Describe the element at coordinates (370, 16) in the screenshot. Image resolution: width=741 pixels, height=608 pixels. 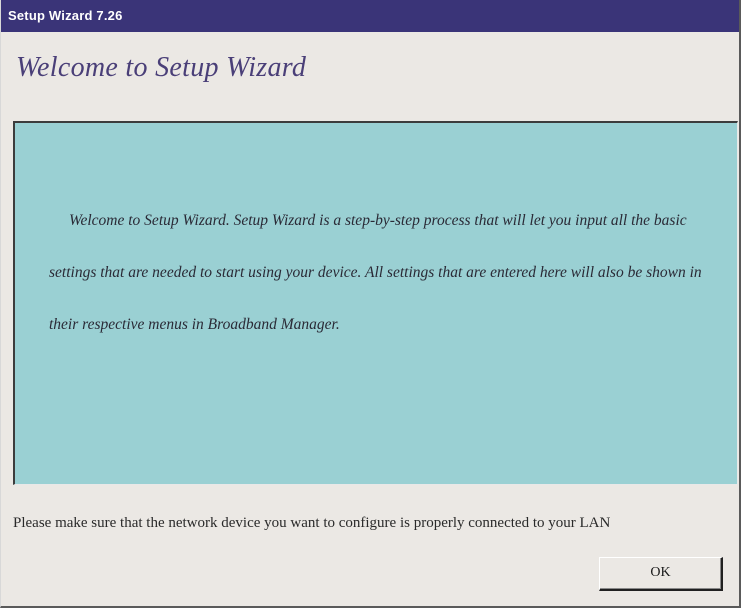
I see `window-titlebar: Setup Wizard 7.26` at that location.